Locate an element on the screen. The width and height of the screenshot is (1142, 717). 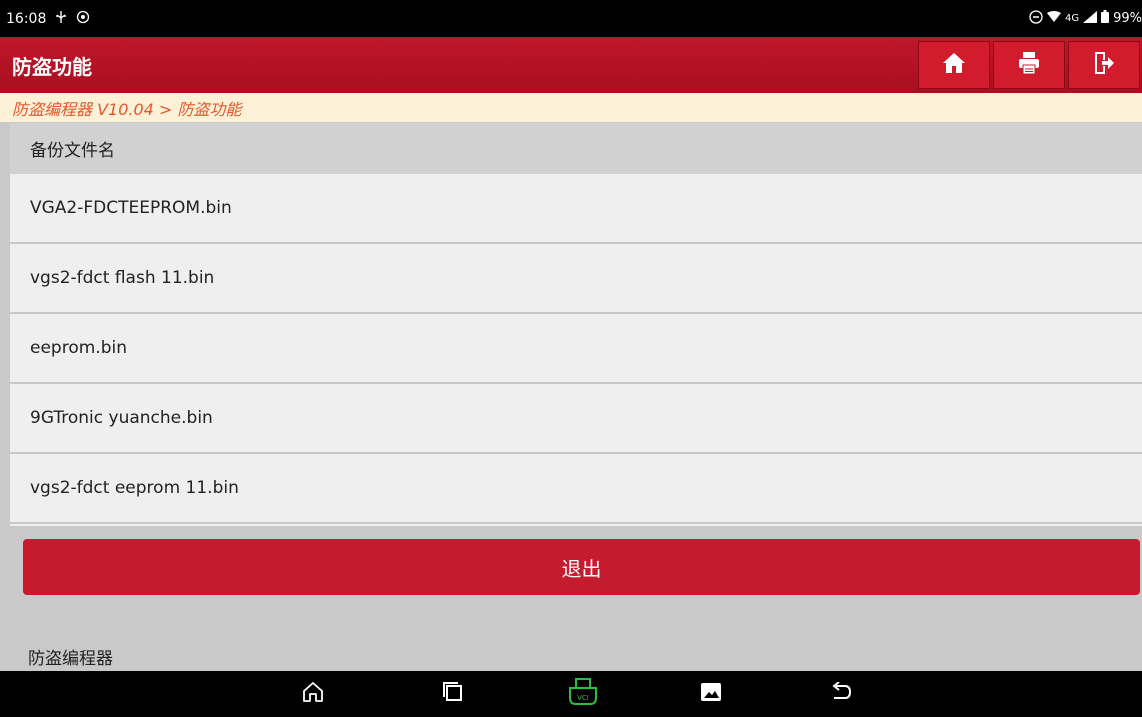
nav-recent-apps-button is located at coordinates (453, 694).